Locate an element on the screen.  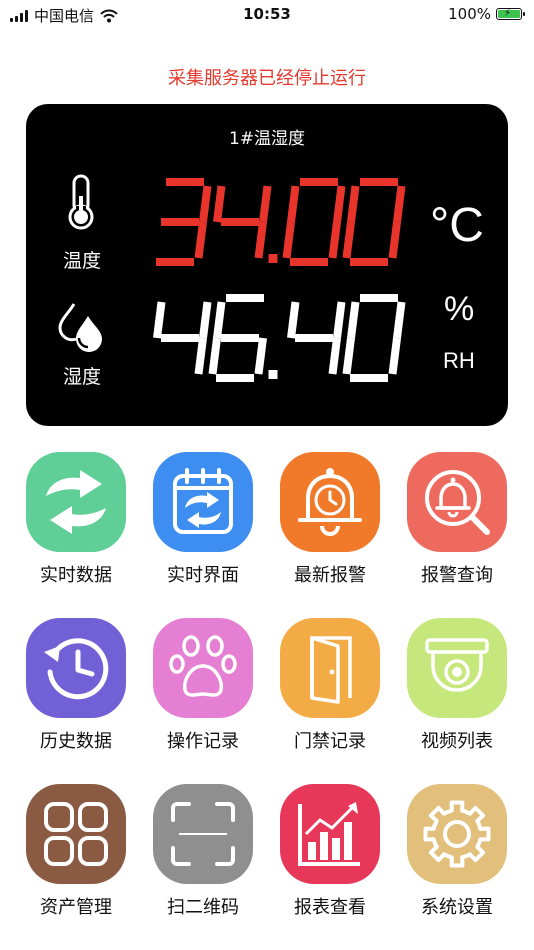
humidity-unit: % is located at coordinates (459, 309).